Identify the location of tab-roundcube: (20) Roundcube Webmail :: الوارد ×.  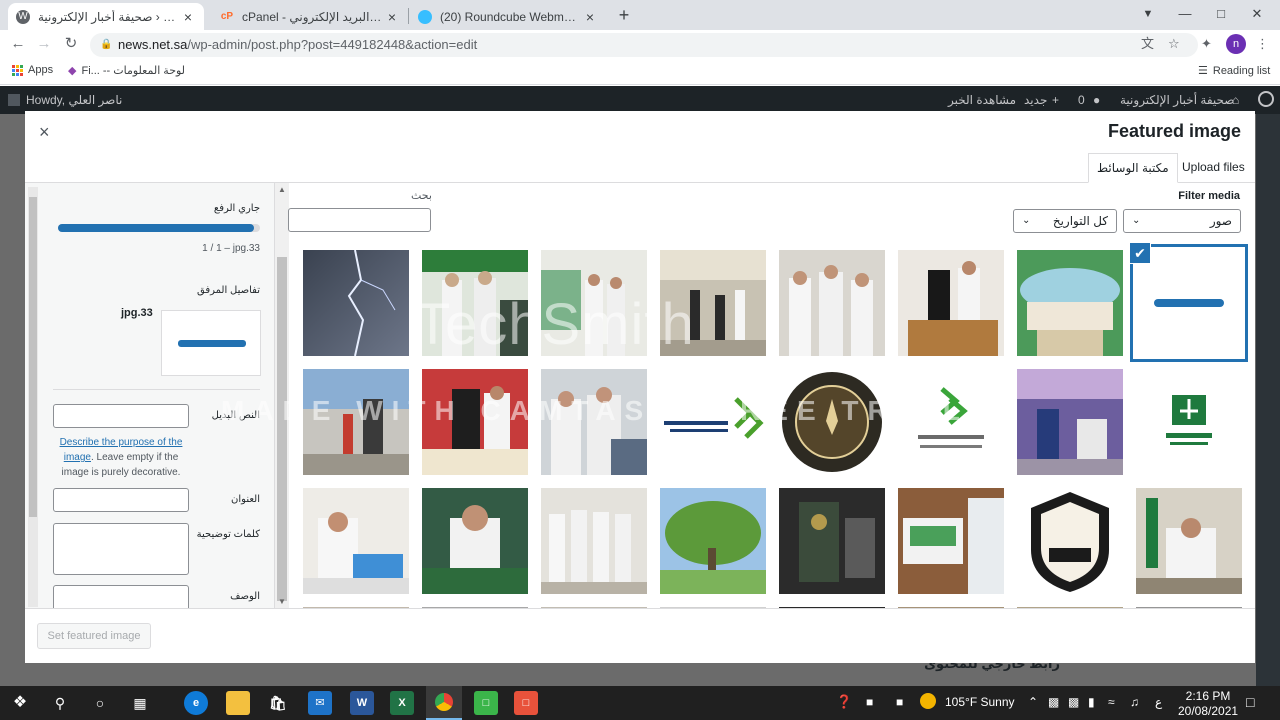
(508, 16).